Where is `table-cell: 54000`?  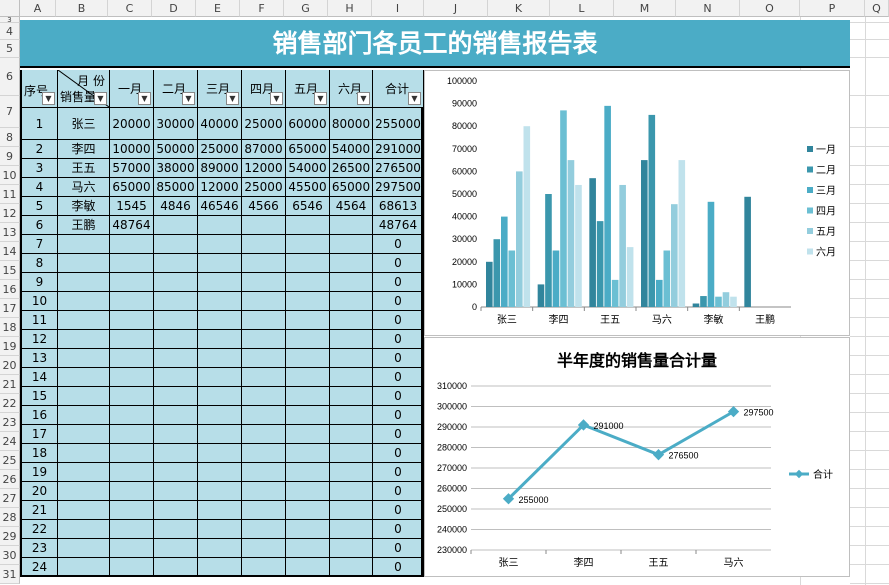 table-cell: 54000 is located at coordinates (351, 149).